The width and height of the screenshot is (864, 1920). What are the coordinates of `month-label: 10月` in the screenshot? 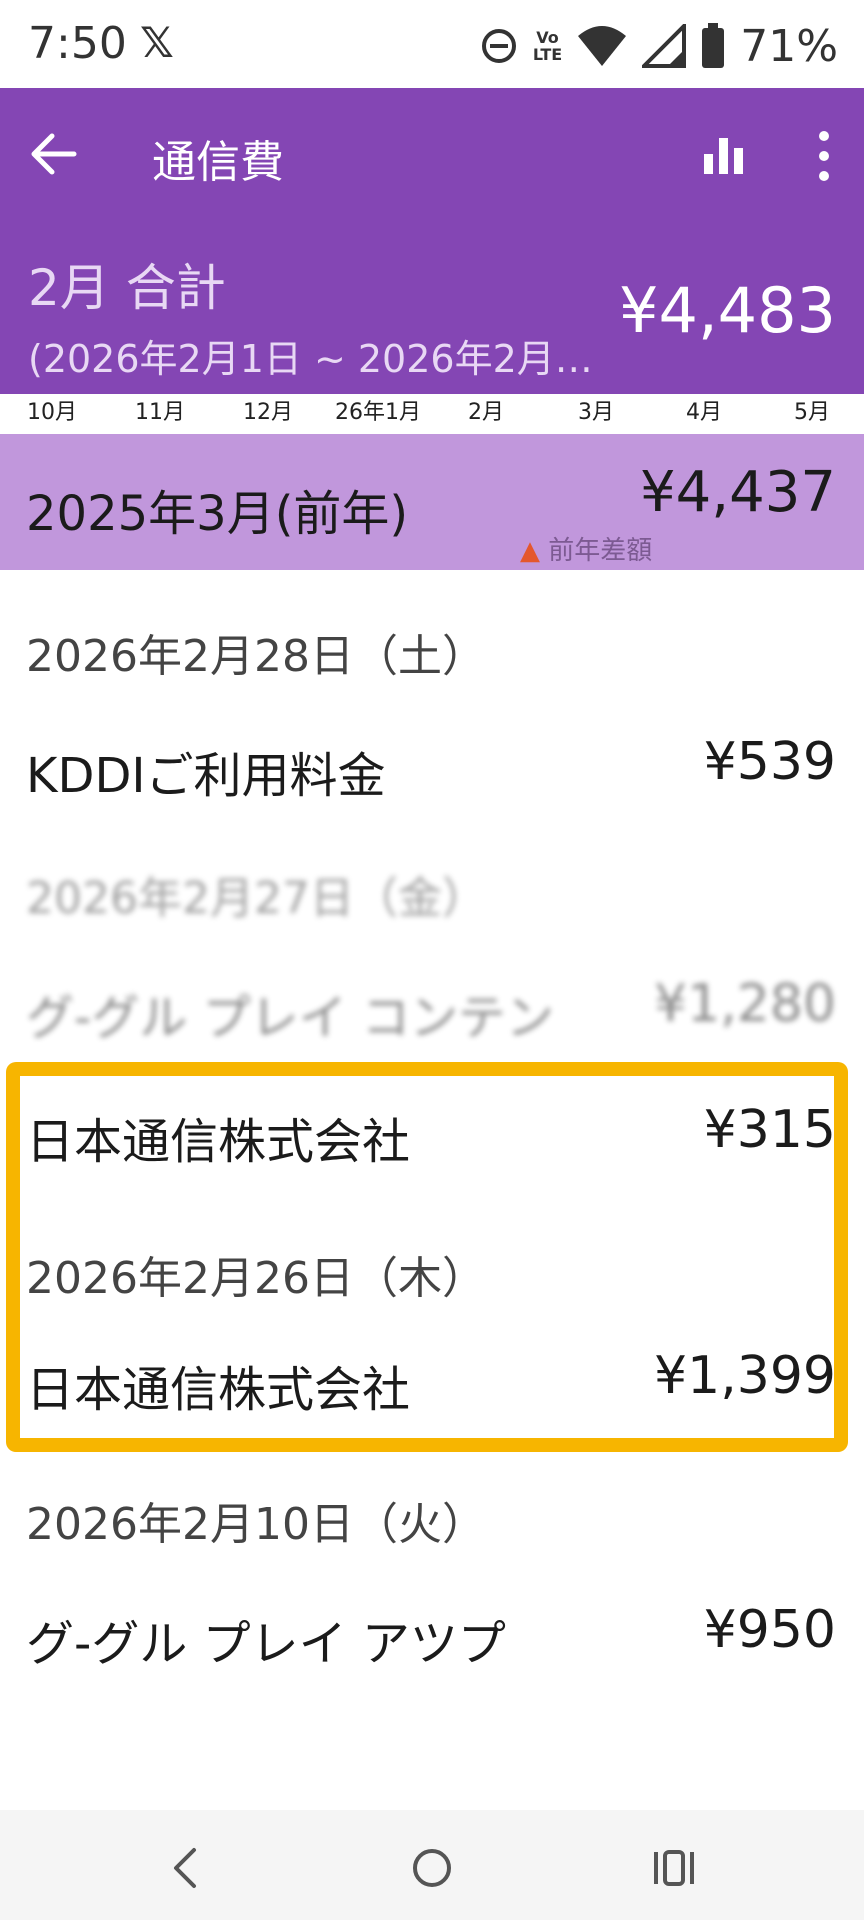 It's located at (52, 410).